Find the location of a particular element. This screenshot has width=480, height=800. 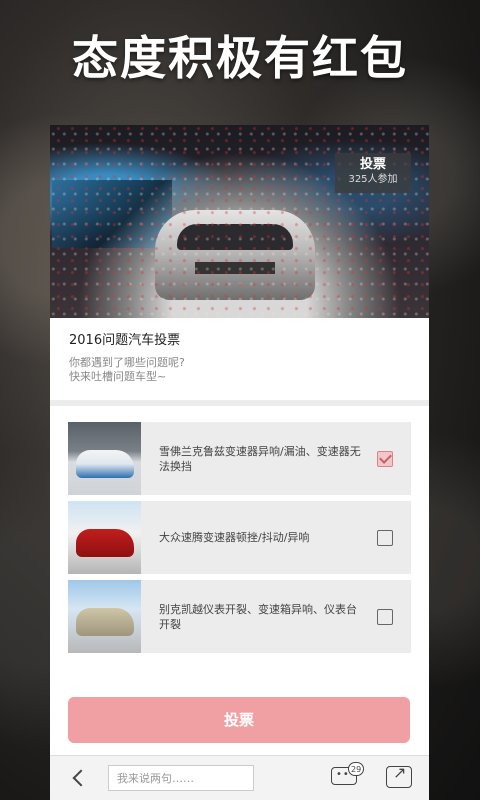

back-icon is located at coordinates (81, 778).